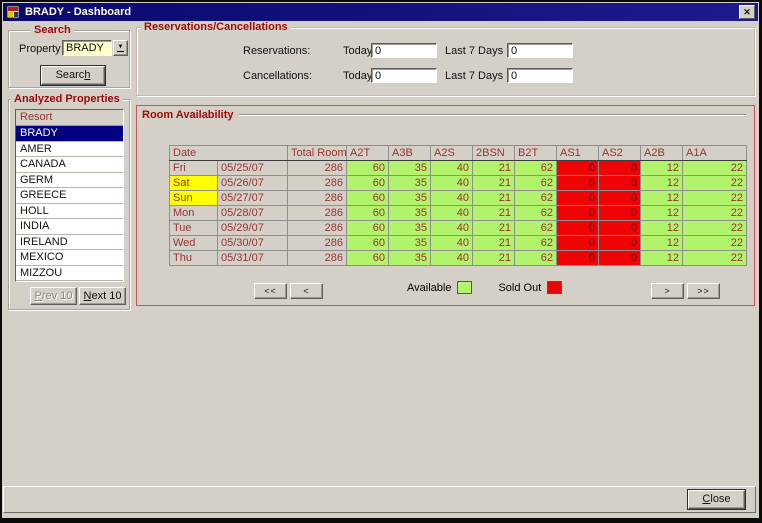 The height and width of the screenshot is (523, 762). I want to click on legend-soldout-label: Sold Out, so click(520, 287).